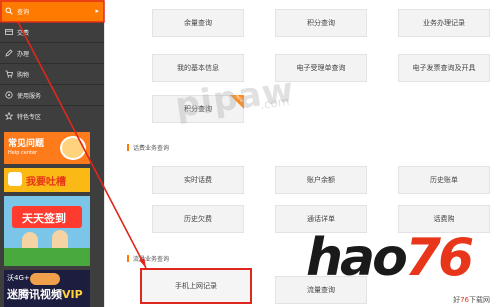 This screenshot has height=307, width=500. I want to click on sidebar-item-pay: 交费, so click(52, 32).